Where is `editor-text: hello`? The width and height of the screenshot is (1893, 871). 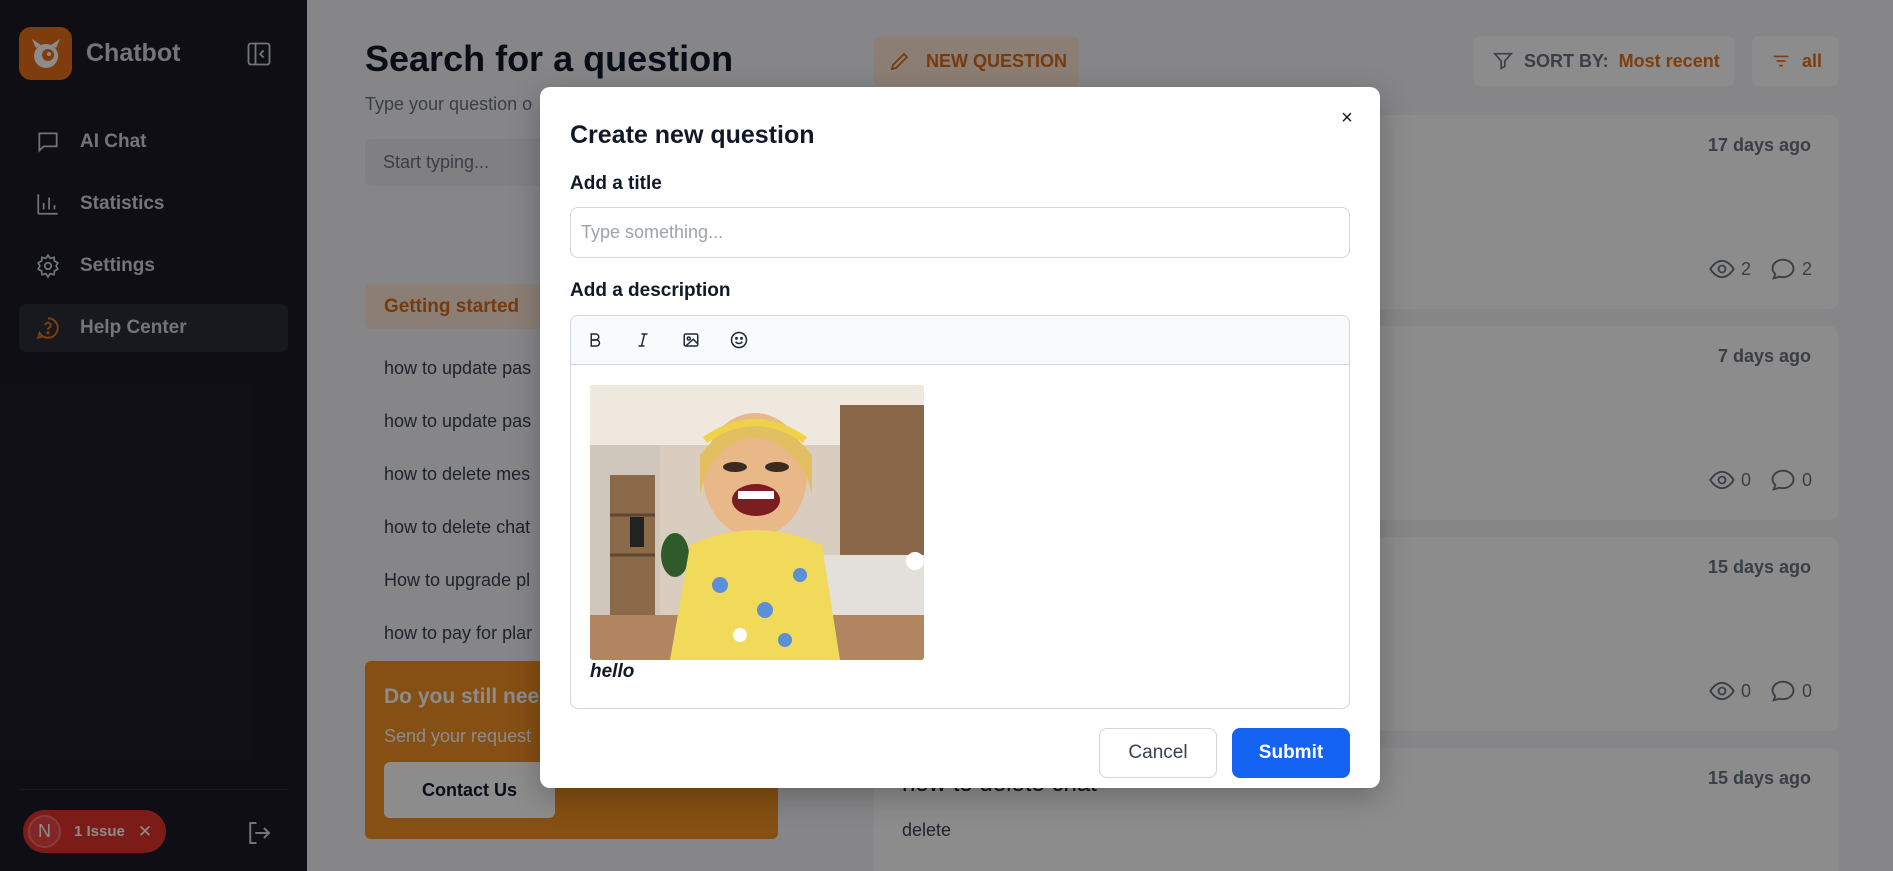 editor-text: hello is located at coordinates (612, 671).